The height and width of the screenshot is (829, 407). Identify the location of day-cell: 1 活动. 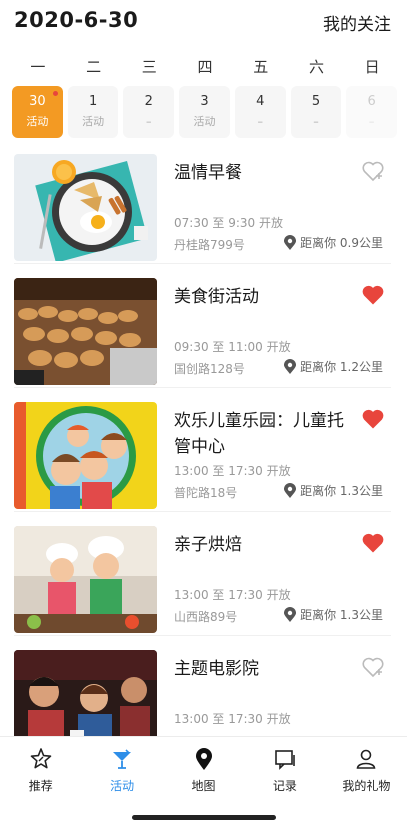
(93, 112).